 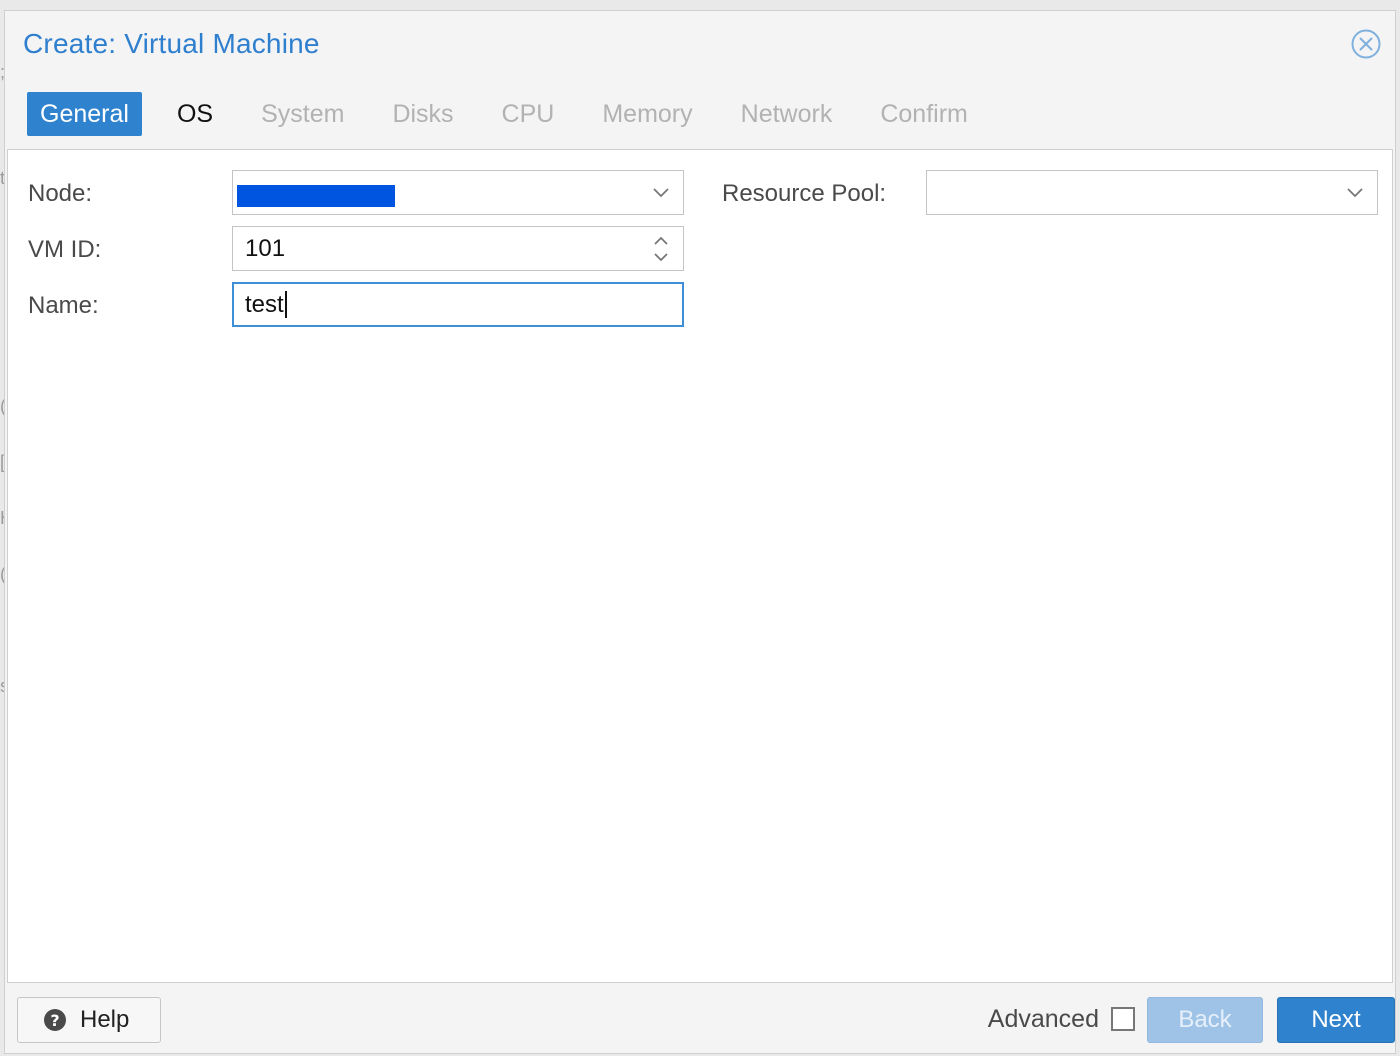 I want to click on vmid-label: VM ID:, so click(x=65, y=249).